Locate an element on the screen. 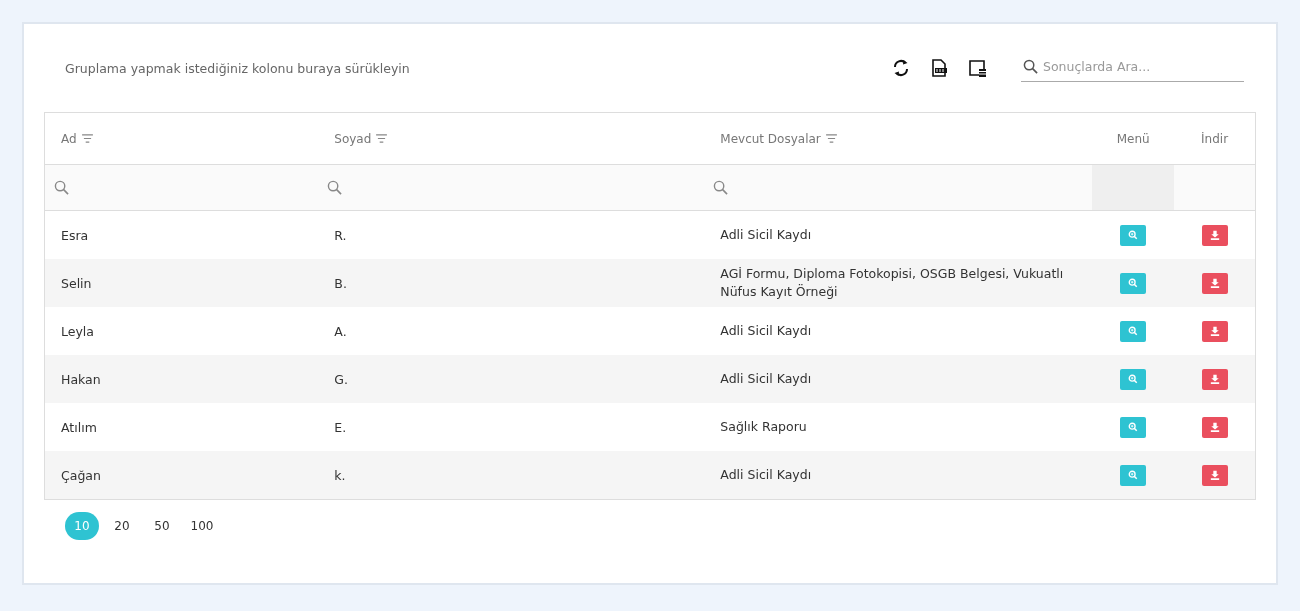 The image size is (1300, 611). refresh-icon is located at coordinates (901, 68).